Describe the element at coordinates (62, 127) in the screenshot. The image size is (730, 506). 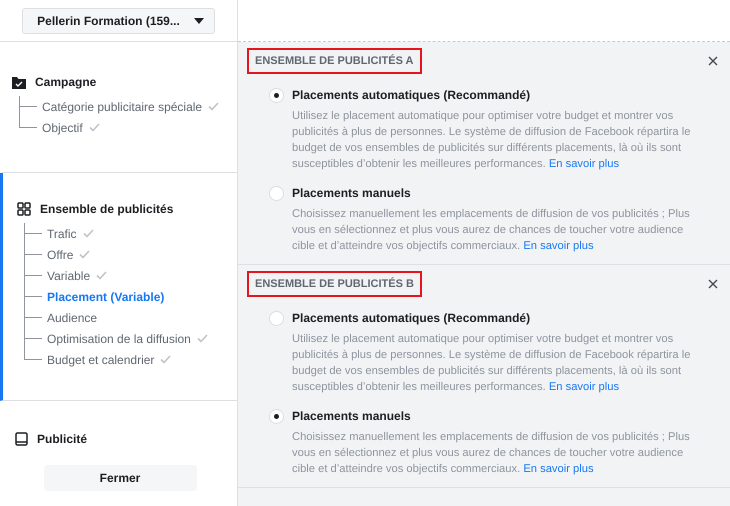
I see `sidebar-item: Objectif` at that location.